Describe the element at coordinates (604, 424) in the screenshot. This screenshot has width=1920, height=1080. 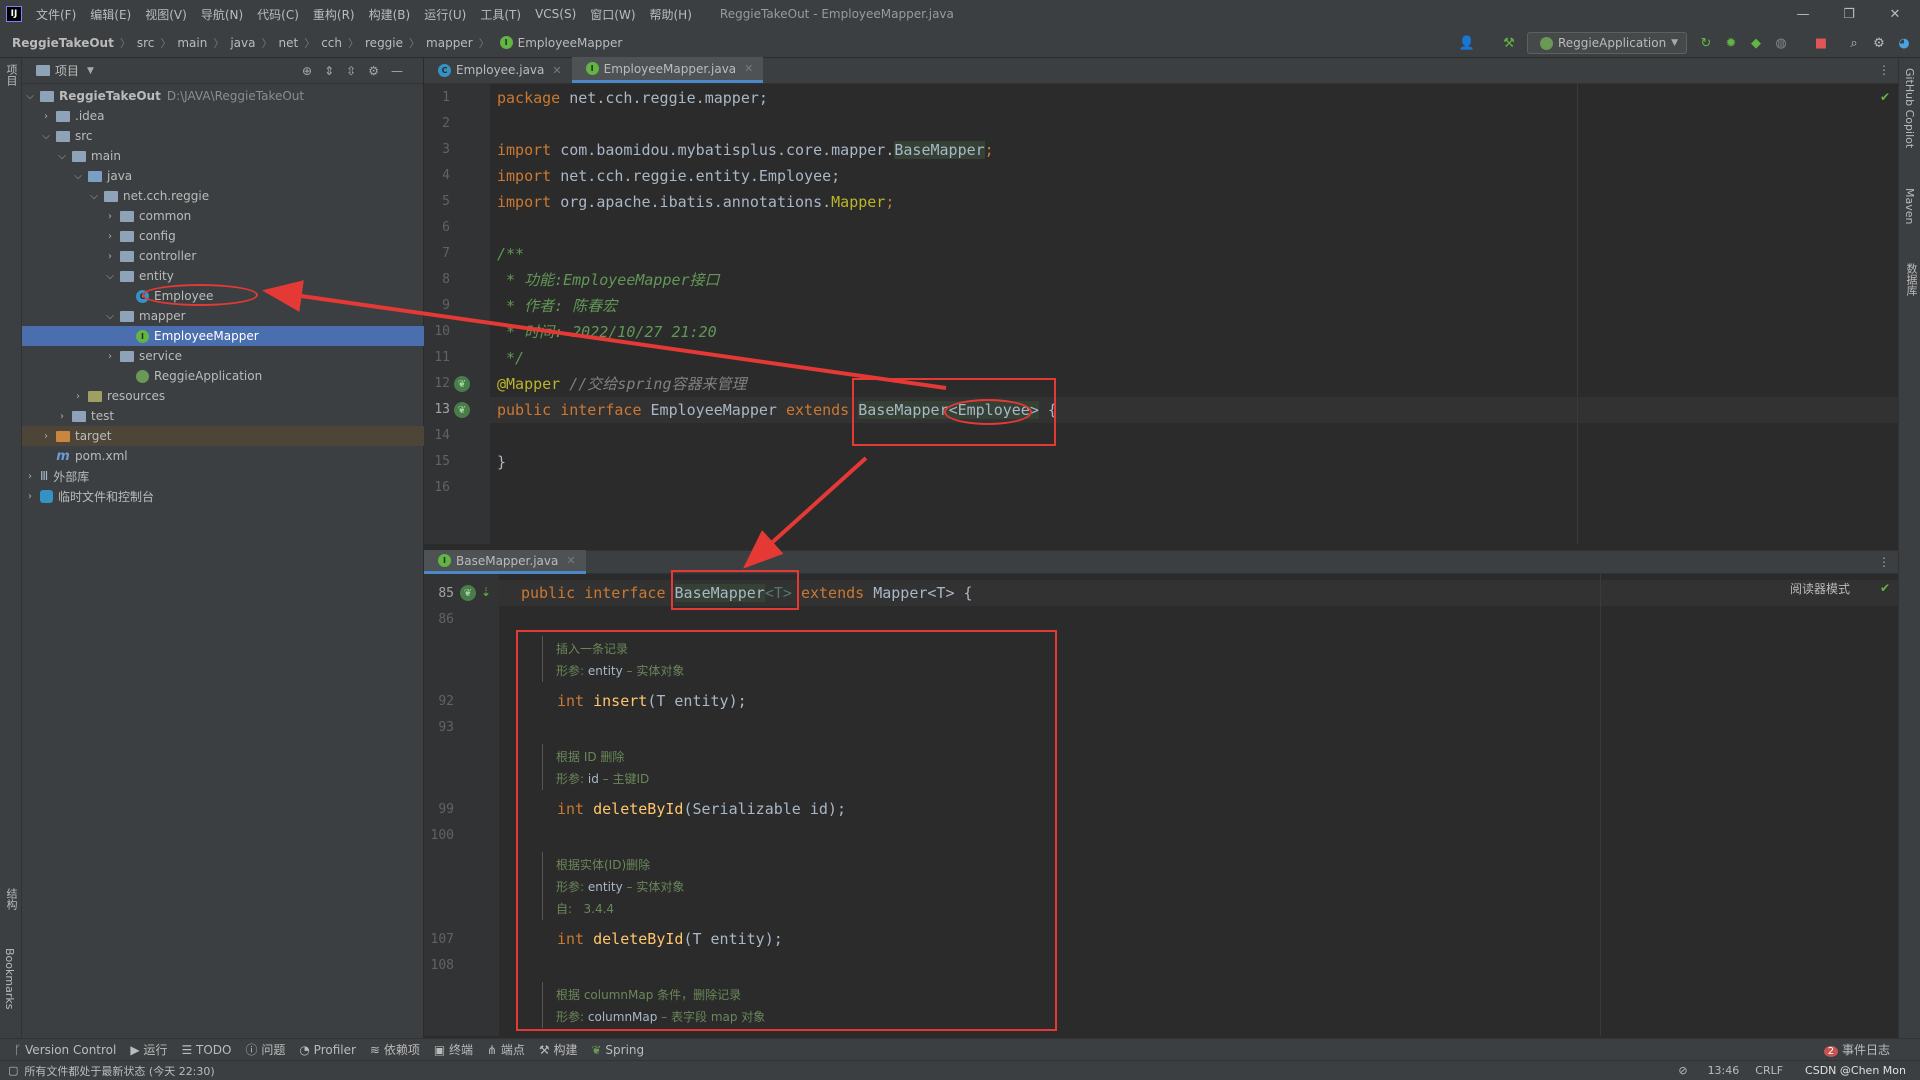
I see `annotation-arrows` at that location.